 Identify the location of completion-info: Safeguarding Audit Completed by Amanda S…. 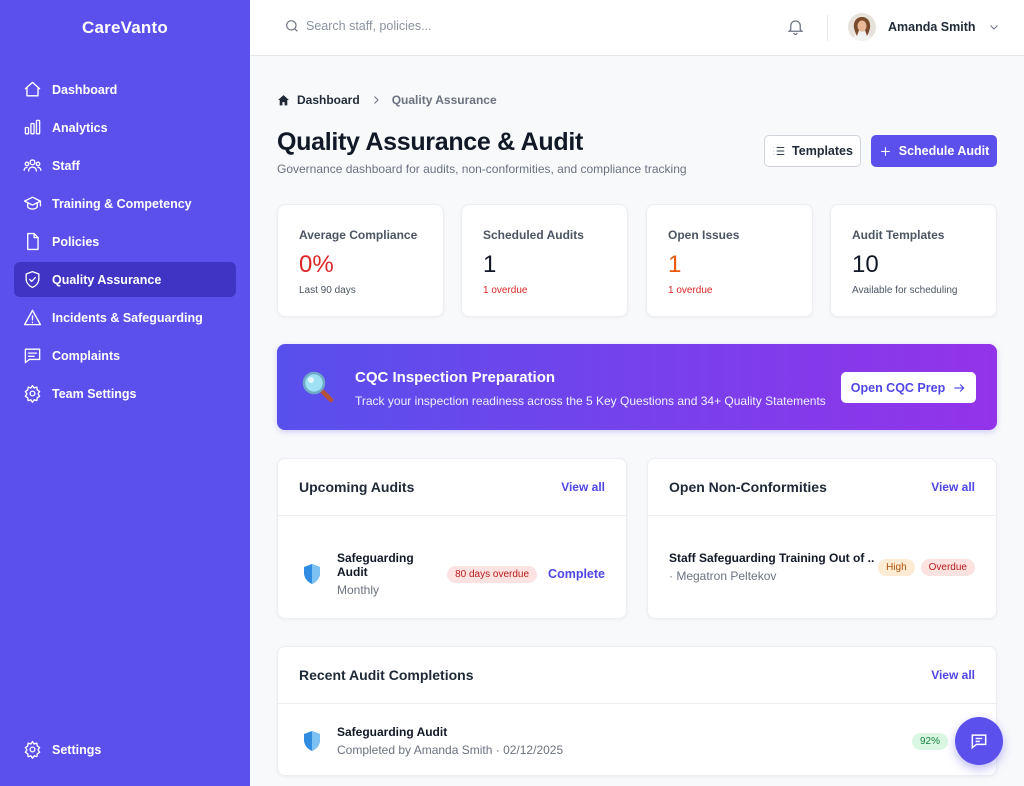
(450, 741).